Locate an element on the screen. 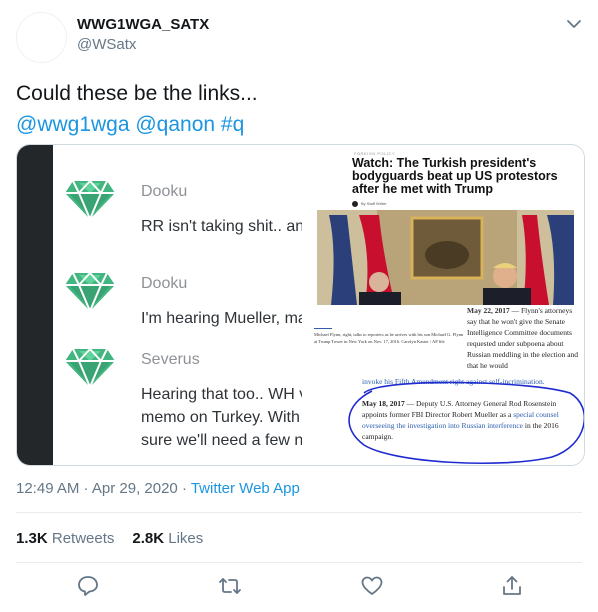 This screenshot has width=598, height=612. tweet-stats: 1.3K Retweets 2.8K Likes is located at coordinates (109, 538).